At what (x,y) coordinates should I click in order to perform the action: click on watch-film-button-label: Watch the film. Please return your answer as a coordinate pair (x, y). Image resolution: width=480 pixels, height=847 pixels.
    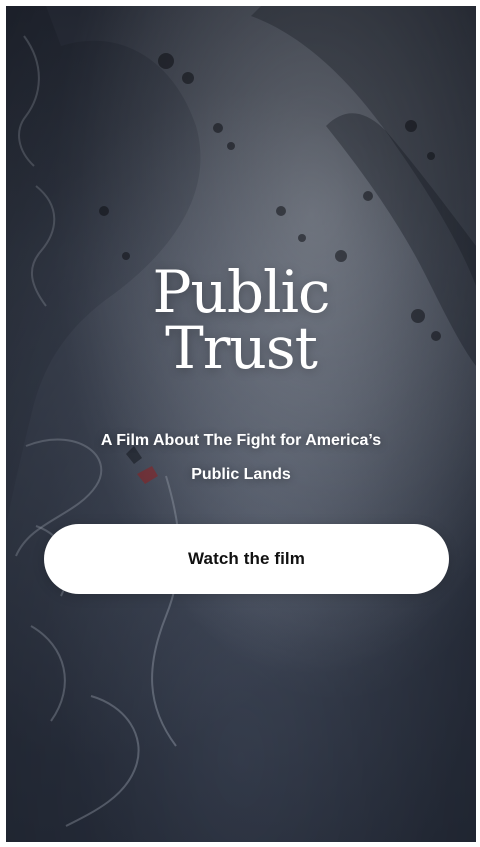
    Looking at the image, I should click on (246, 558).